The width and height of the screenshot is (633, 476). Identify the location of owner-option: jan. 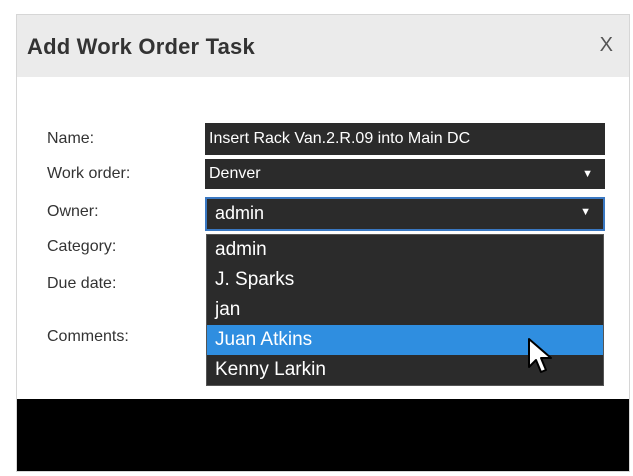
(405, 310).